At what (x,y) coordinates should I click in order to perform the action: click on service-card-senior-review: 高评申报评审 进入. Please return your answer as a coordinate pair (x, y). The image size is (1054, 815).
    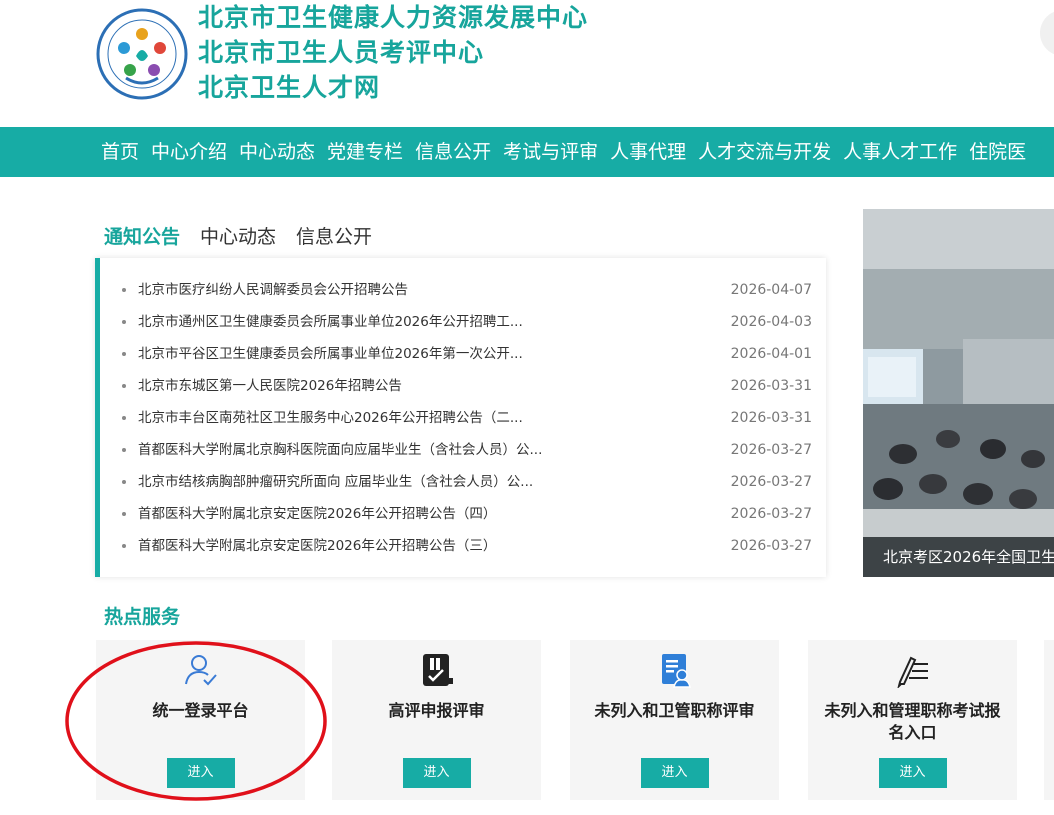
    Looking at the image, I should click on (436, 720).